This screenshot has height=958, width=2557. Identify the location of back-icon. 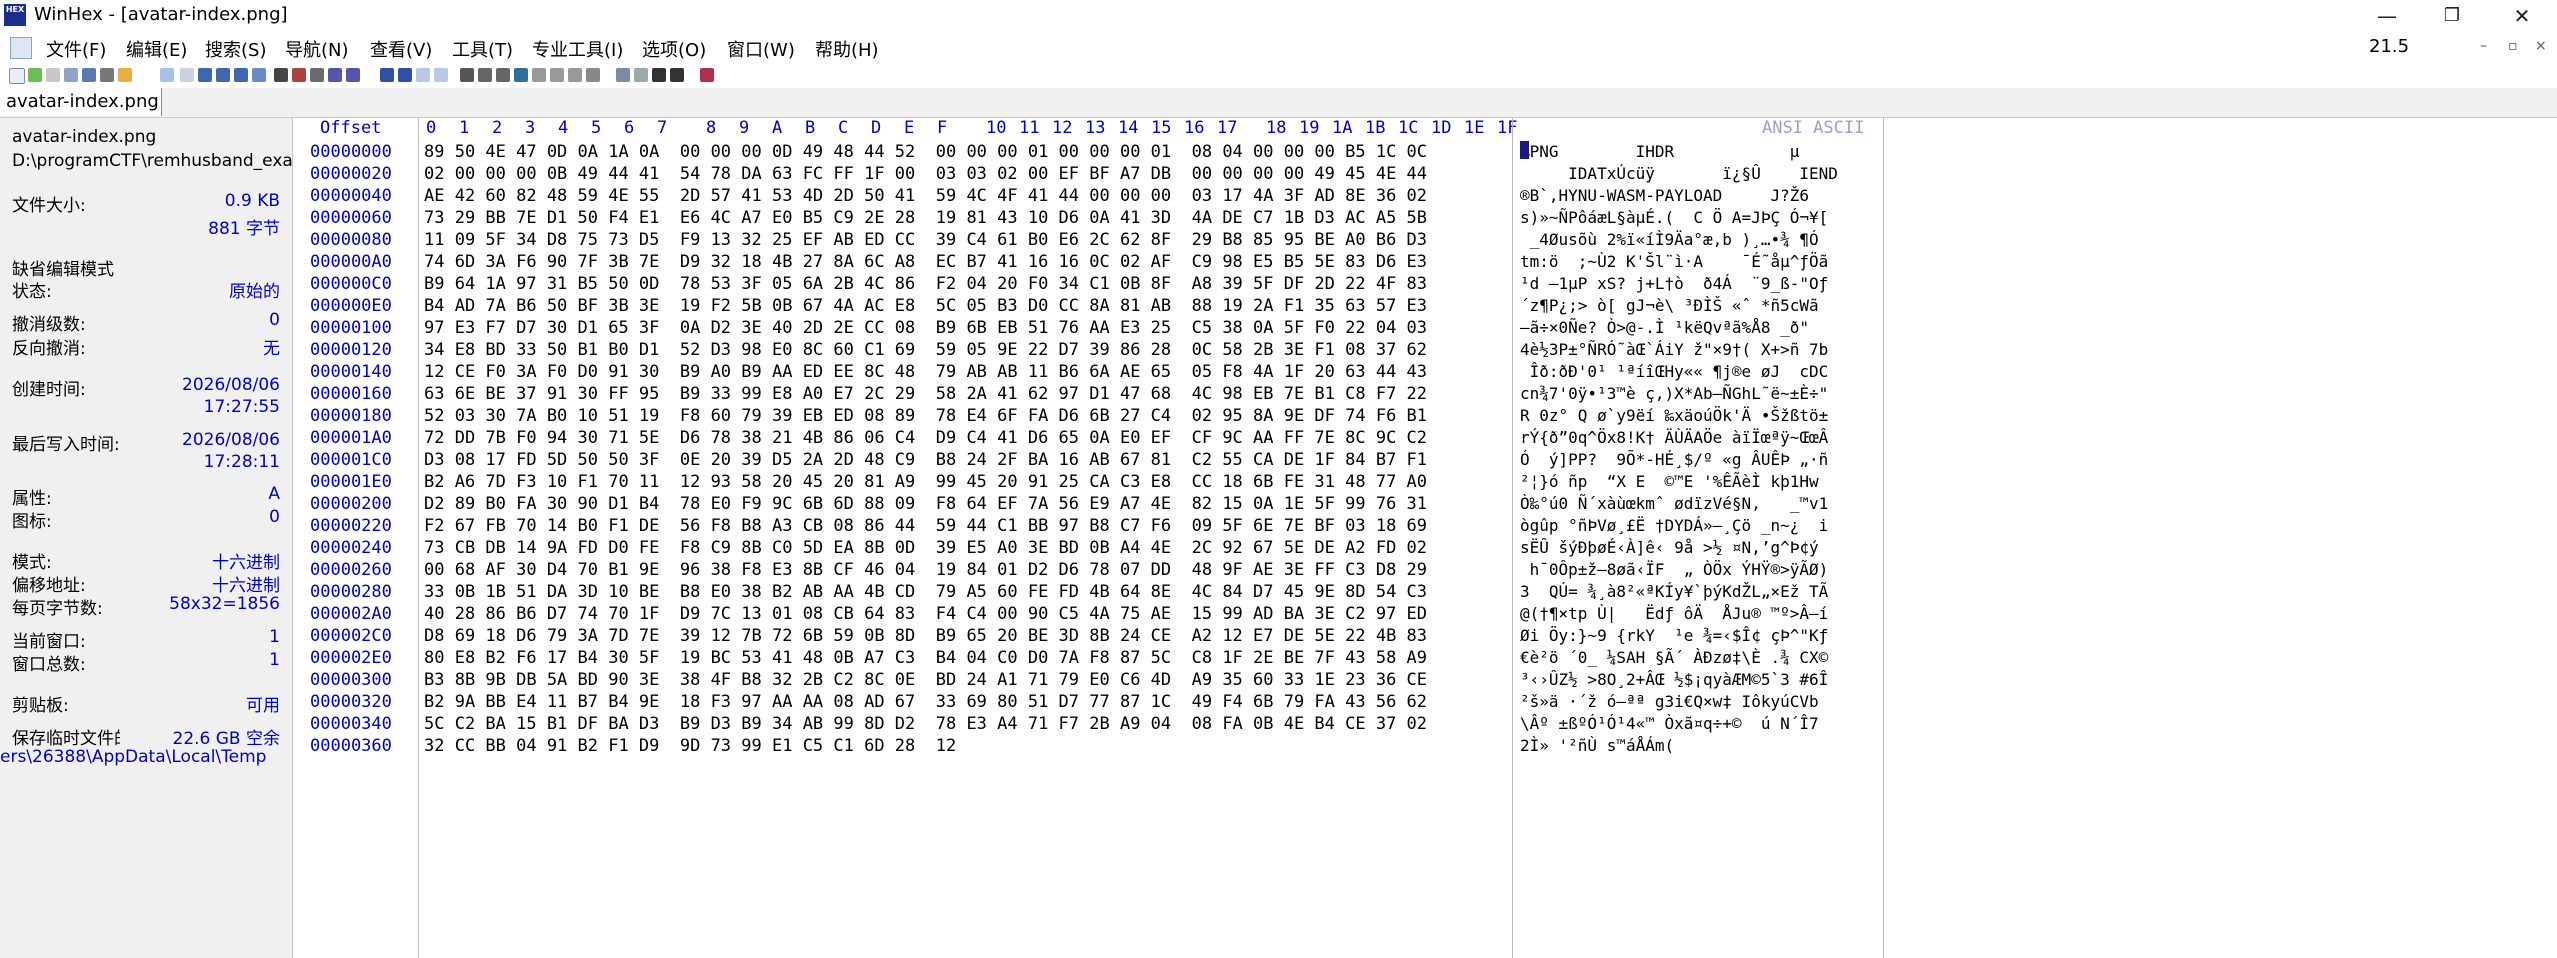
(423, 75).